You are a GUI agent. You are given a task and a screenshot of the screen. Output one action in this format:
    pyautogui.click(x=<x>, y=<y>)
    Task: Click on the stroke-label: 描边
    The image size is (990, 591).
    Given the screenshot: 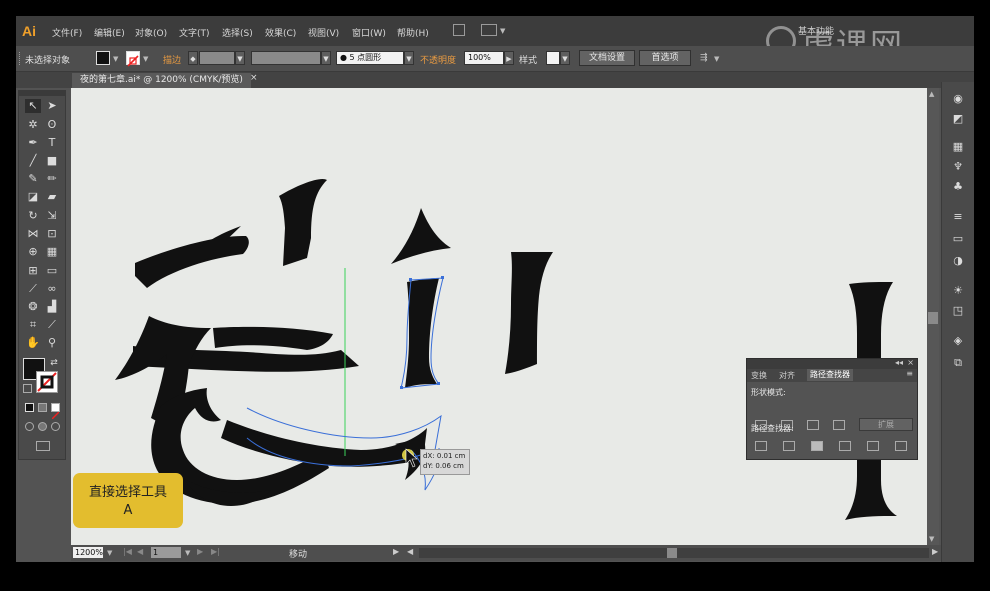 What is the action you would take?
    pyautogui.click(x=172, y=59)
    